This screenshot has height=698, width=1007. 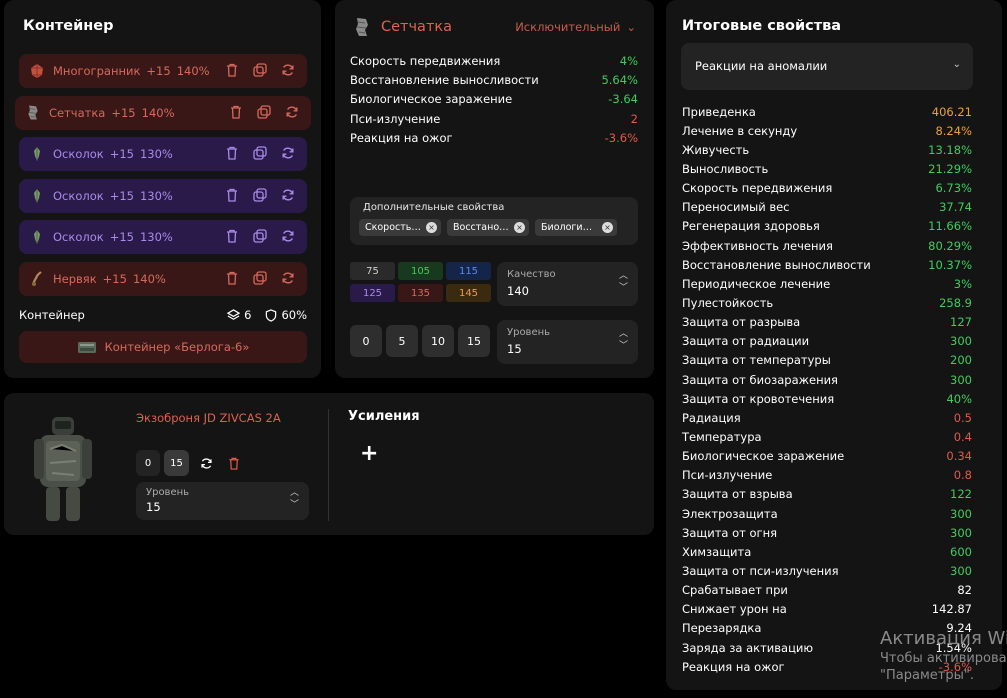 What do you see at coordinates (37, 237) in the screenshot?
I see `shard-artifact-icon` at bounding box center [37, 237].